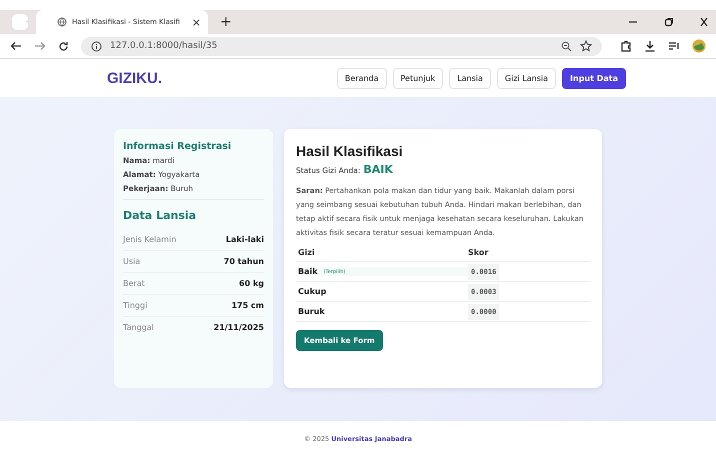 The height and width of the screenshot is (449, 716). Describe the element at coordinates (63, 46) in the screenshot. I see `reload-icon` at that location.